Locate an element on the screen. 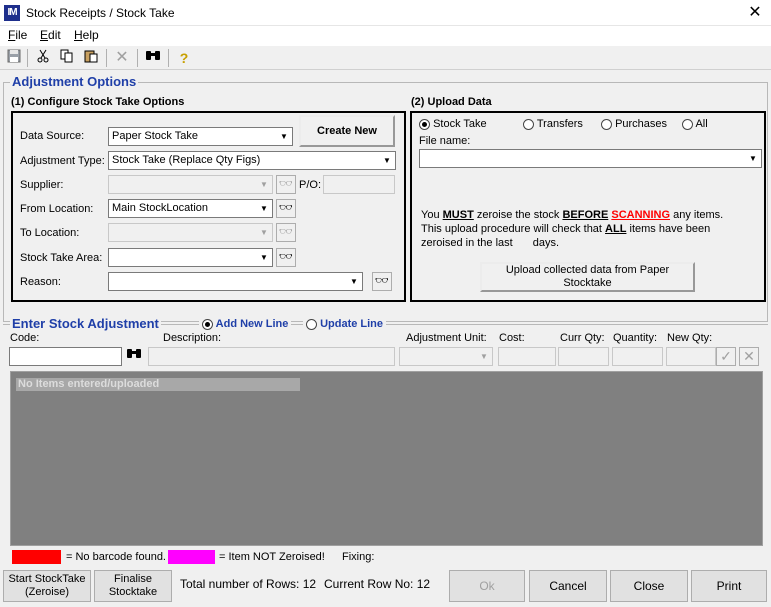 This screenshot has height=607, width=771. menu-help-accel: H is located at coordinates (78, 35).